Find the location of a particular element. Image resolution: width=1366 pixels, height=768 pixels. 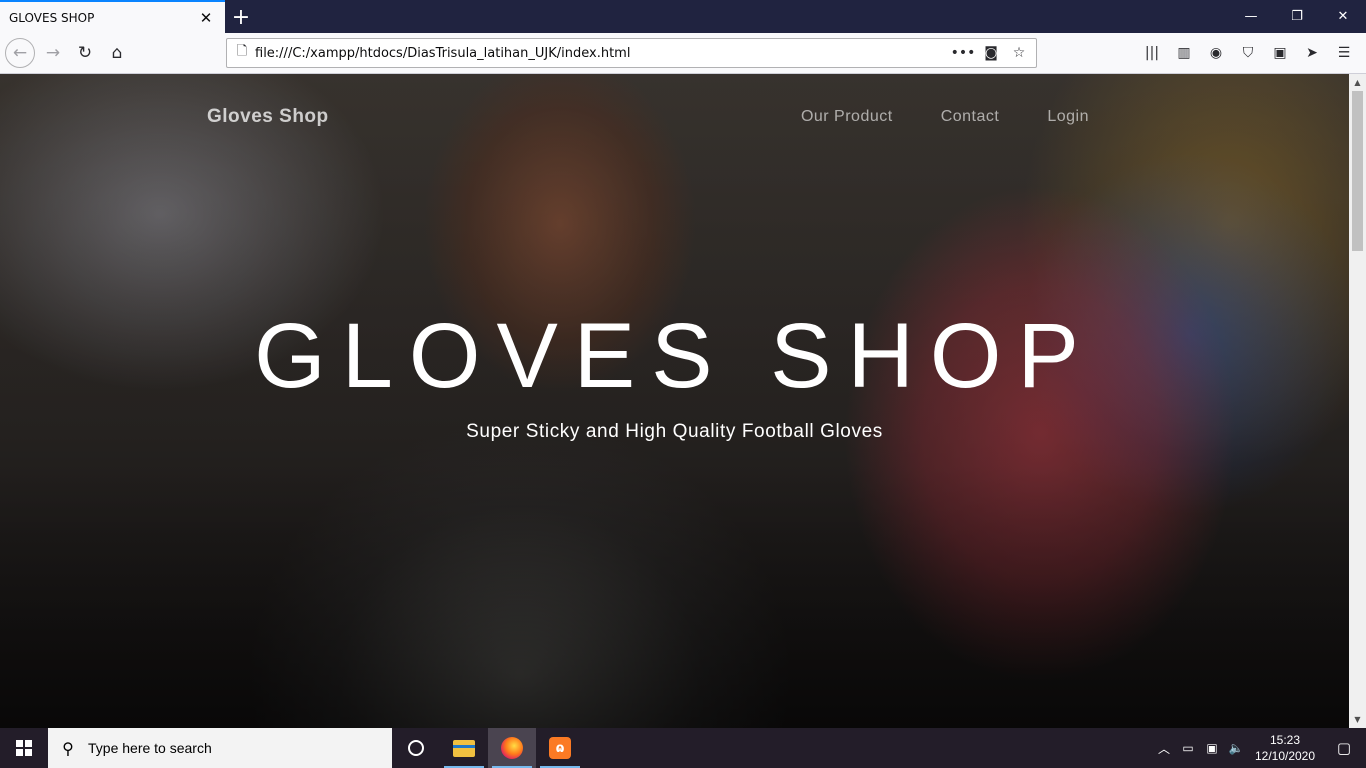

scroll-down-arrow-icon: ▼ is located at coordinates (1357, 719).